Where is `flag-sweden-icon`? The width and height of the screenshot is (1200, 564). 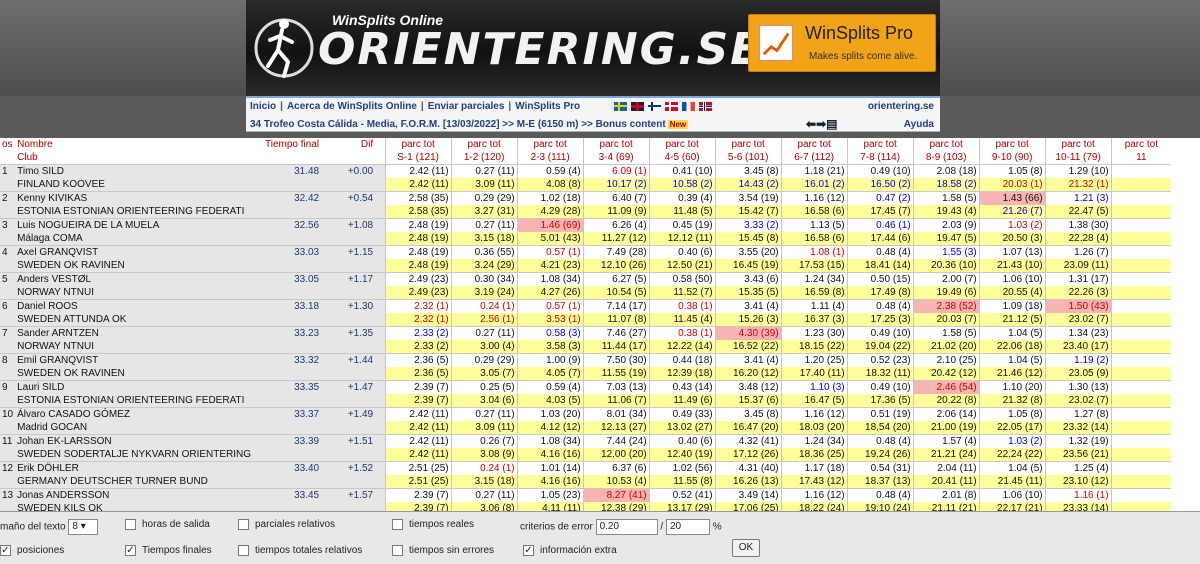 flag-sweden-icon is located at coordinates (620, 106).